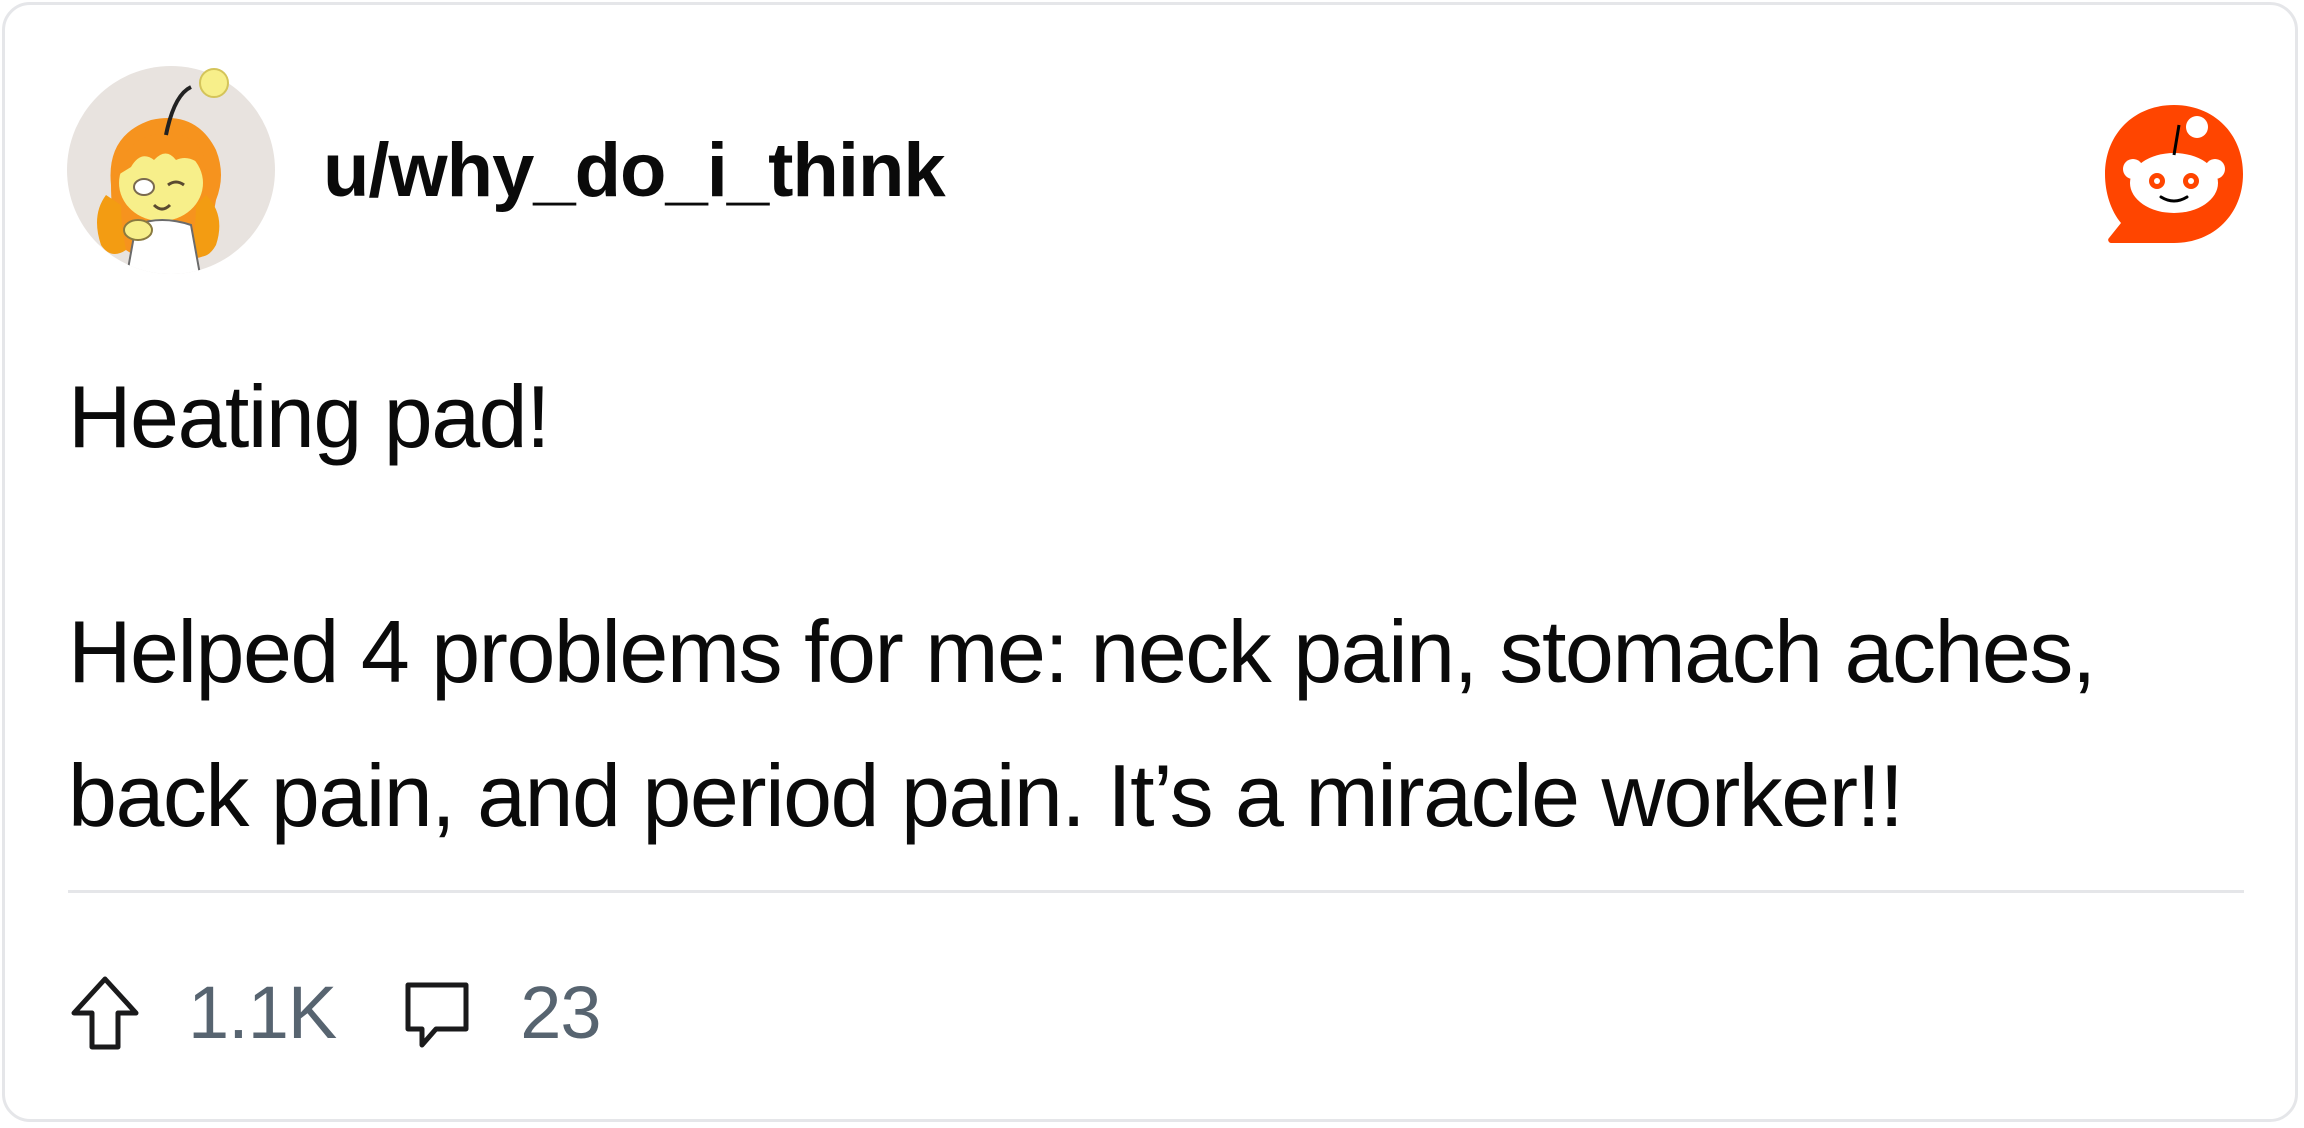 The width and height of the screenshot is (2304, 1128). Describe the element at coordinates (2174, 174) in the screenshot. I see `reddit-logo-icon` at that location.